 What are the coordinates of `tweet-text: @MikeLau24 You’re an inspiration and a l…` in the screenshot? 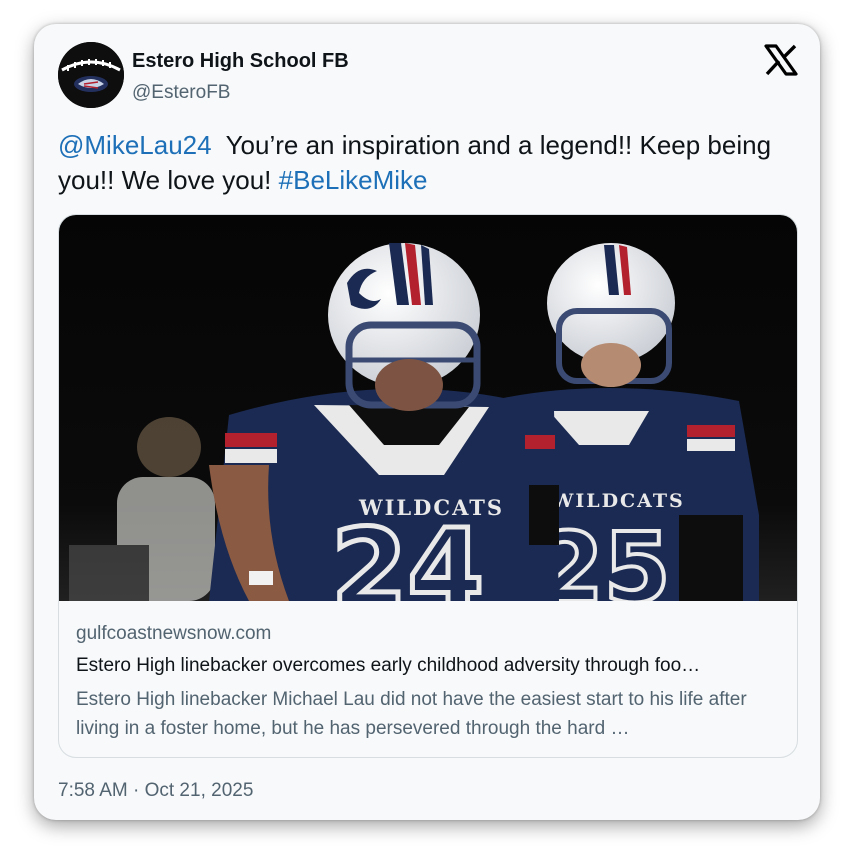 It's located at (418, 163).